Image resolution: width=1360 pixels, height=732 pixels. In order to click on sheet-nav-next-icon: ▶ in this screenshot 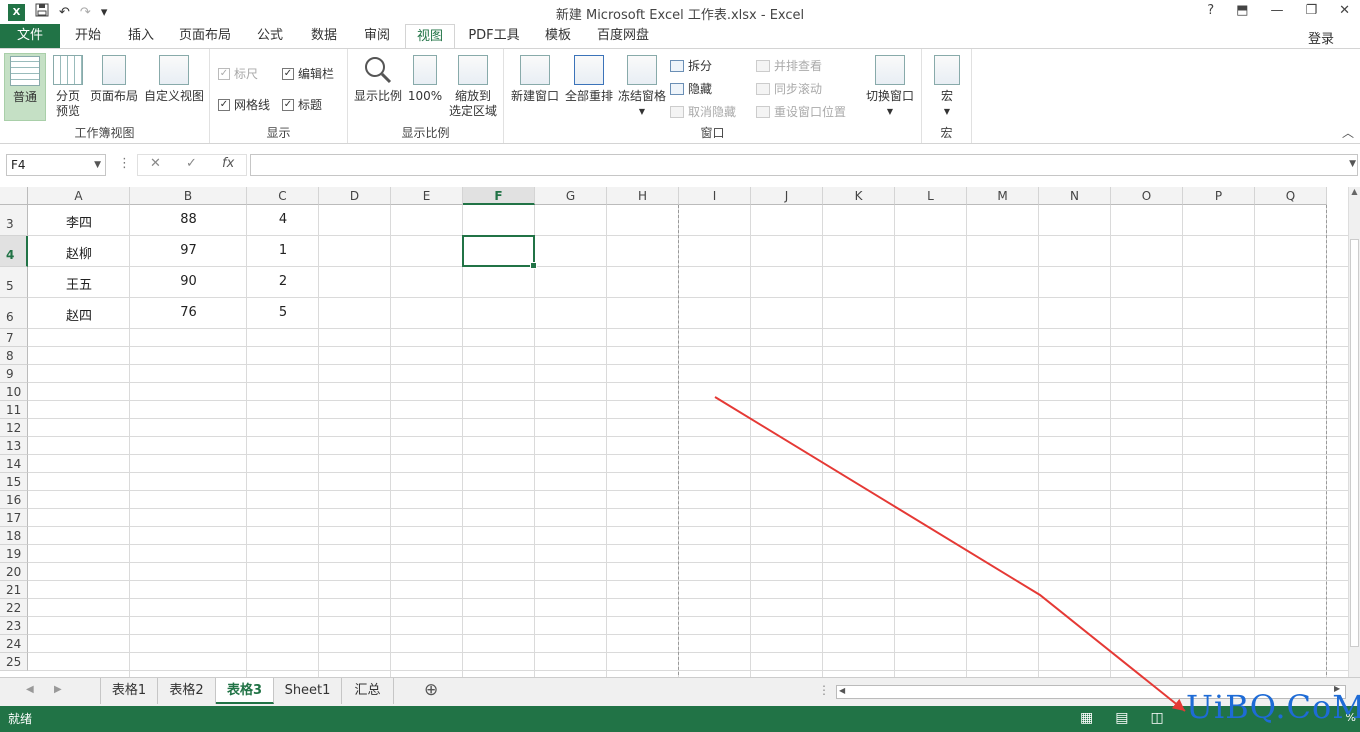, I will do `click(58, 689)`.